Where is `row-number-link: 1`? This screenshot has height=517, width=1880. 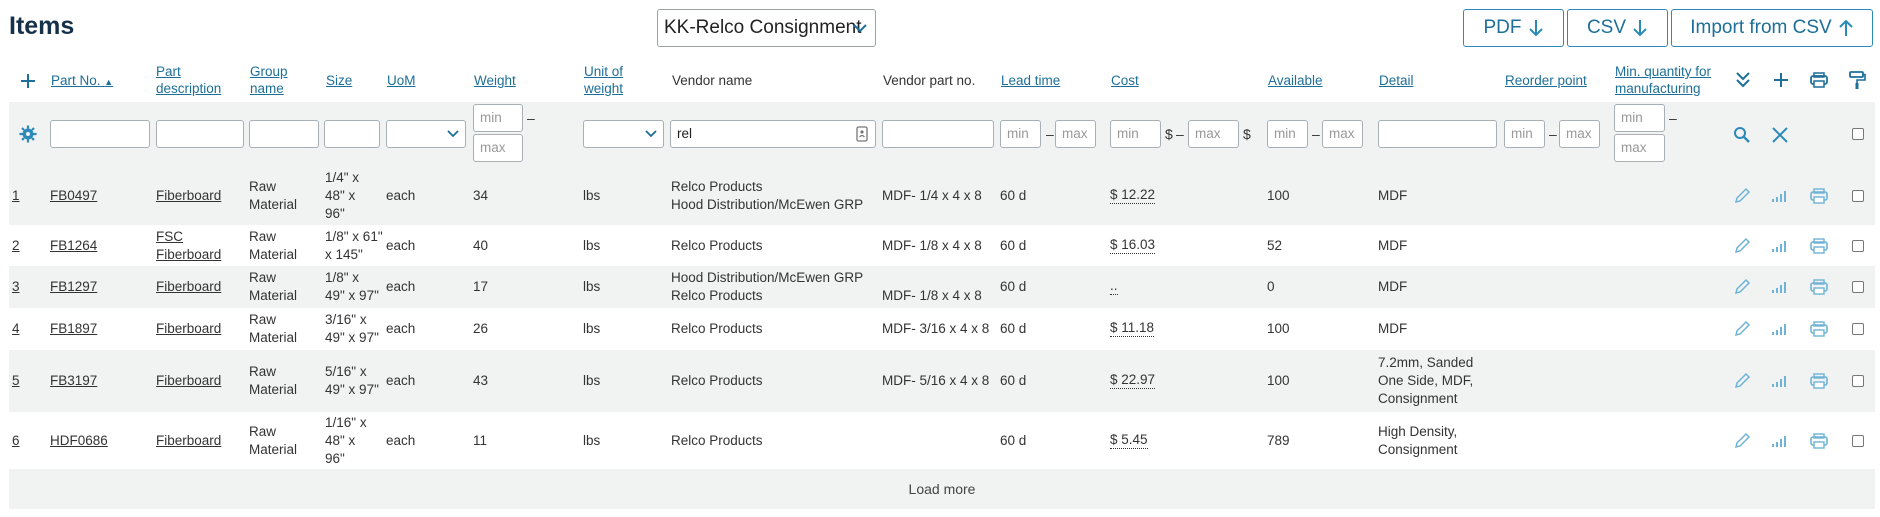
row-number-link: 1 is located at coordinates (16, 196).